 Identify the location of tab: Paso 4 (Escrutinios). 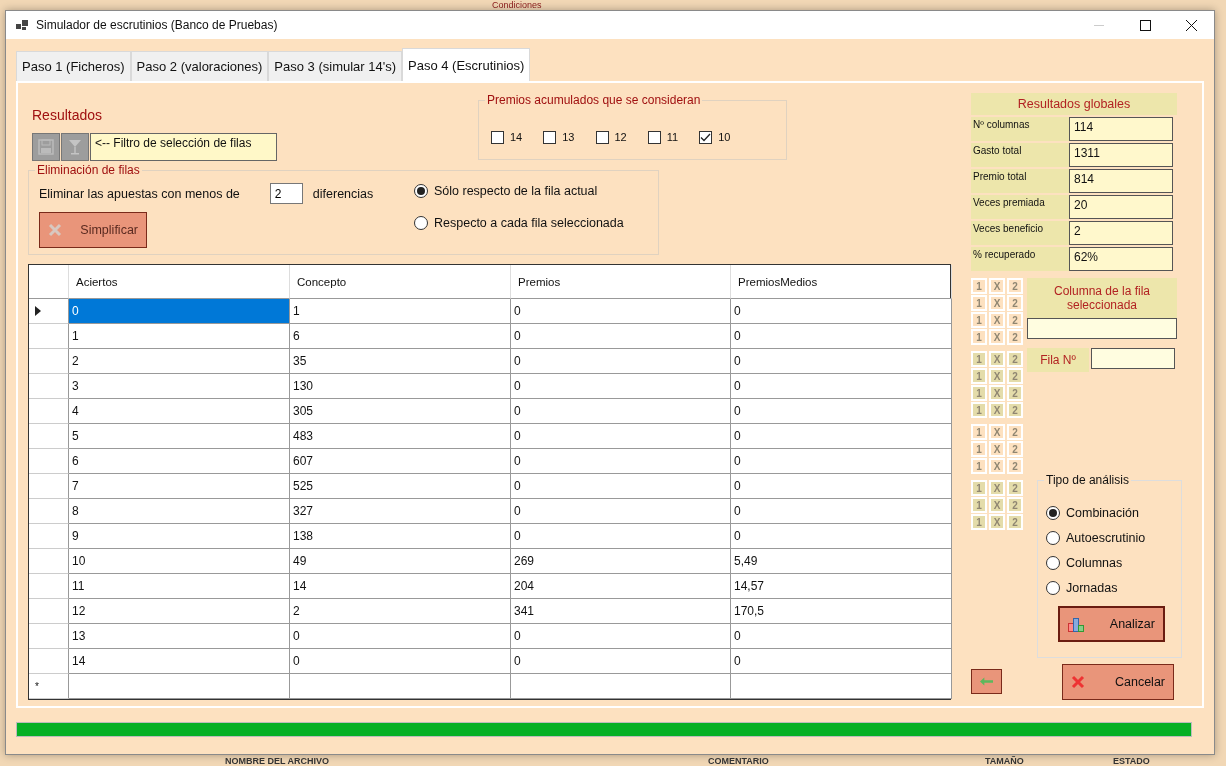
(466, 64).